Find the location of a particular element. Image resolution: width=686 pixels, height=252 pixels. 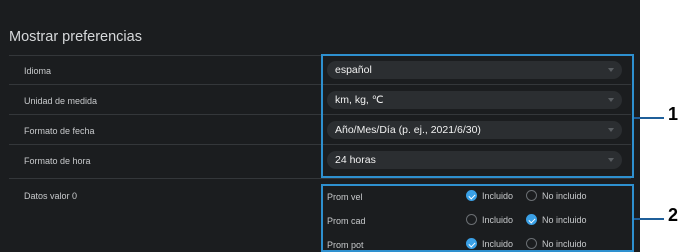

time-format-label: Formato de hora is located at coordinates (57, 161).